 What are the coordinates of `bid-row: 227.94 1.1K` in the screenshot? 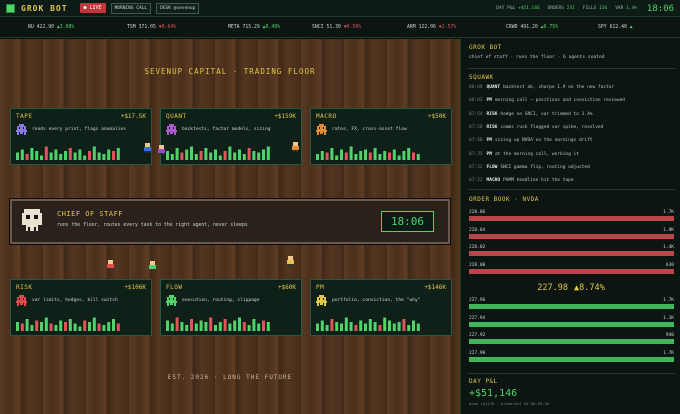 It's located at (571, 321).